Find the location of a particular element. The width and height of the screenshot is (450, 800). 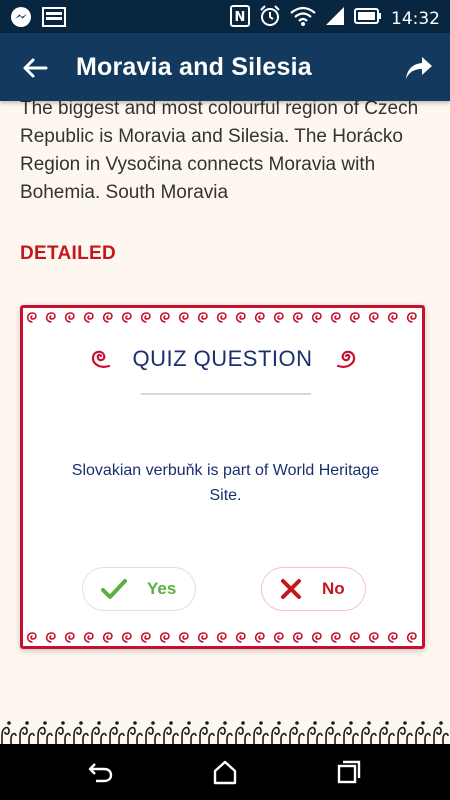

checkmark-icon is located at coordinates (114, 589).